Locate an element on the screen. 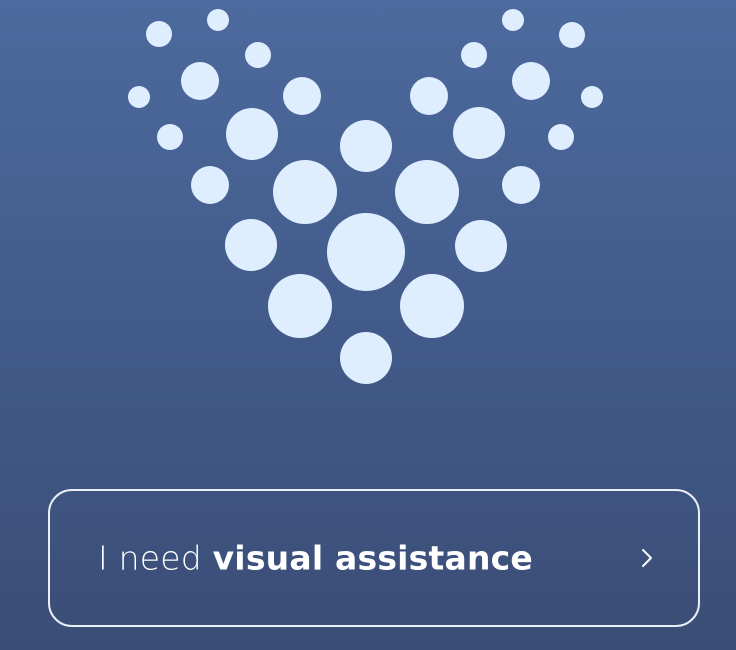 Image resolution: width=736 pixels, height=650 pixels. label-prefix: I need is located at coordinates (155, 558).